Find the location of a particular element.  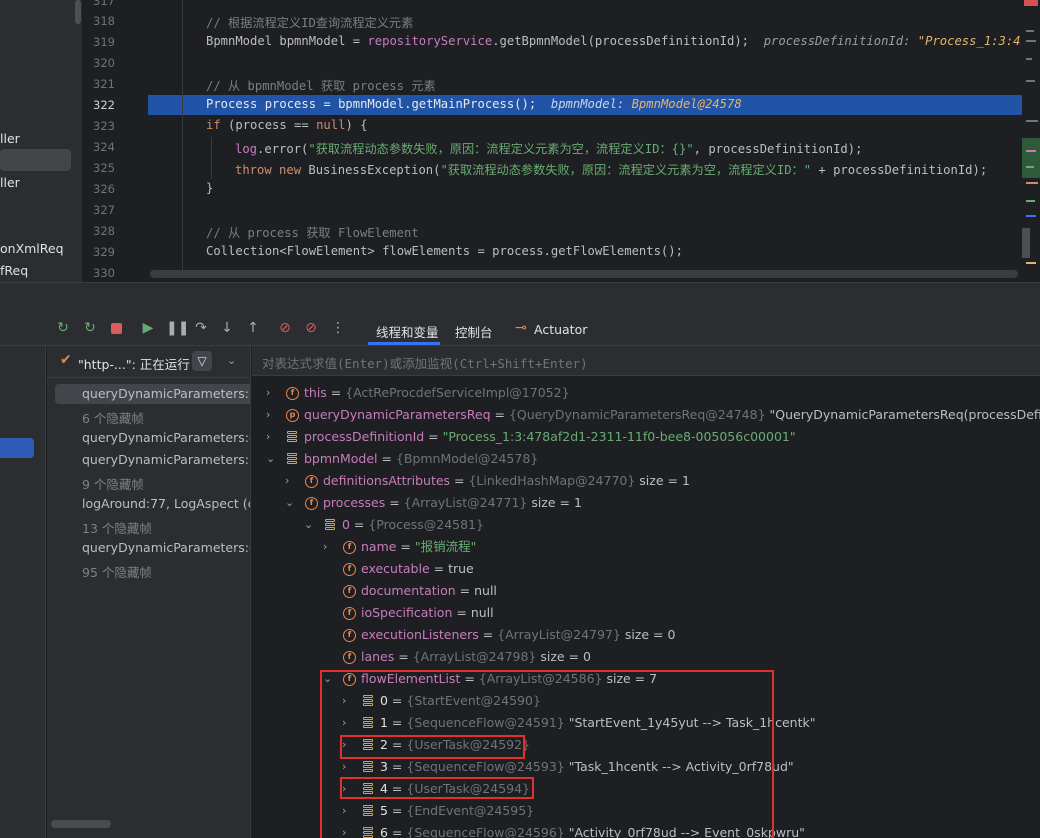

project-scrollbar is located at coordinates (78, 12).